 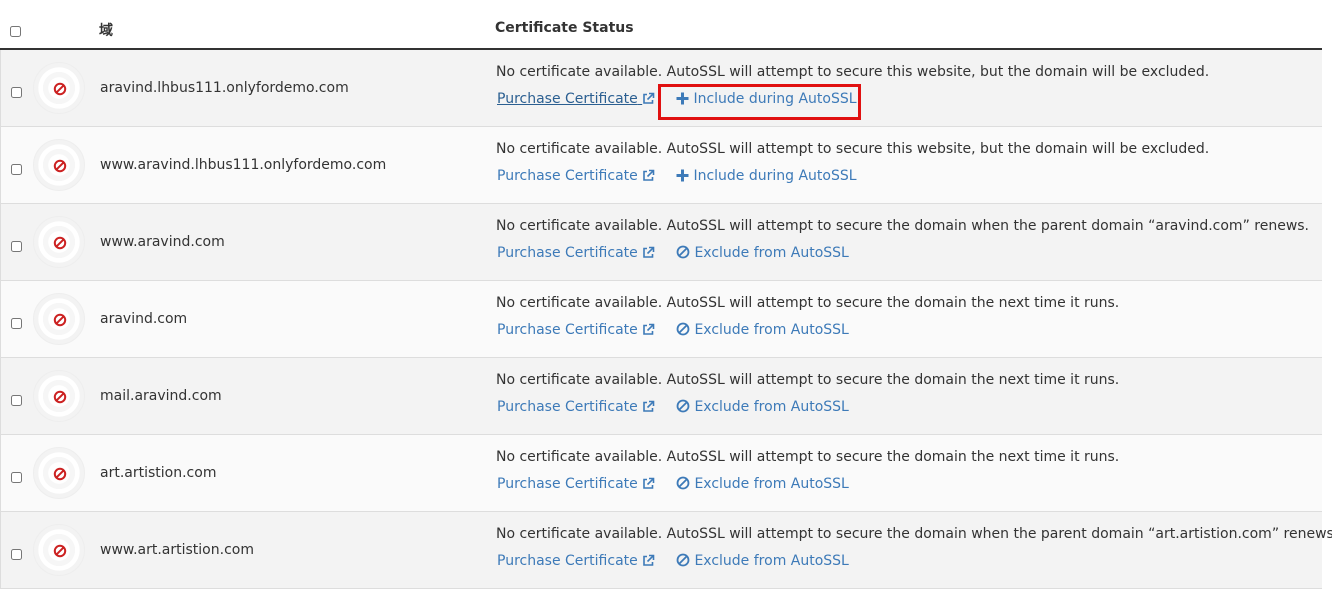 I want to click on domain-name: aravind.com, so click(x=144, y=319).